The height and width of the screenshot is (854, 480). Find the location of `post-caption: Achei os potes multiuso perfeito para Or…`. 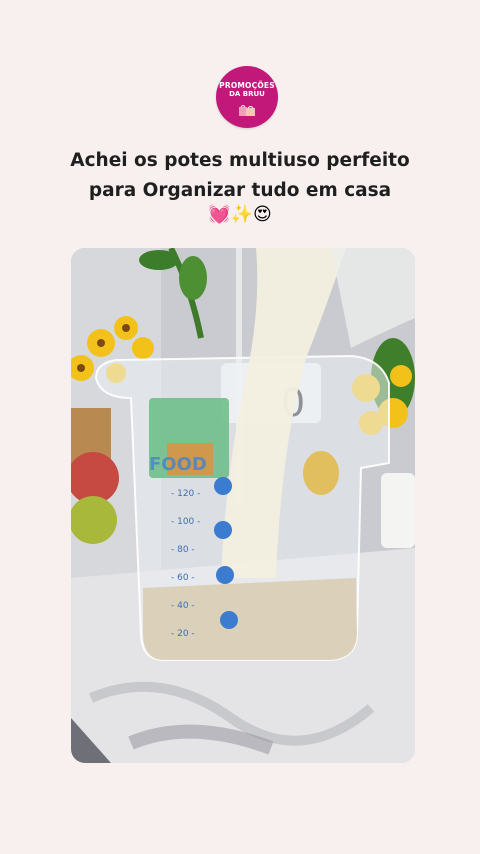

post-caption: Achei os potes multiuso perfeito para Or… is located at coordinates (240, 176).